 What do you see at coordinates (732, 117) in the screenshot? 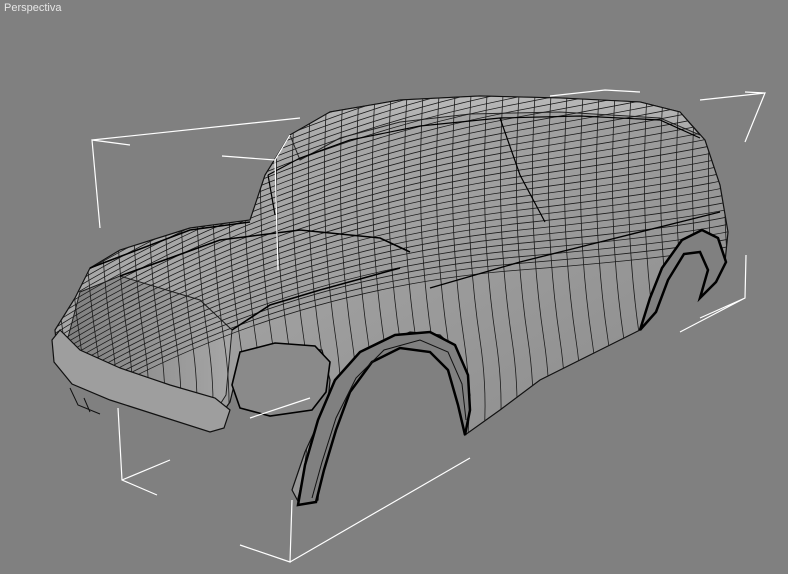
I see `bracket-top-right` at bounding box center [732, 117].